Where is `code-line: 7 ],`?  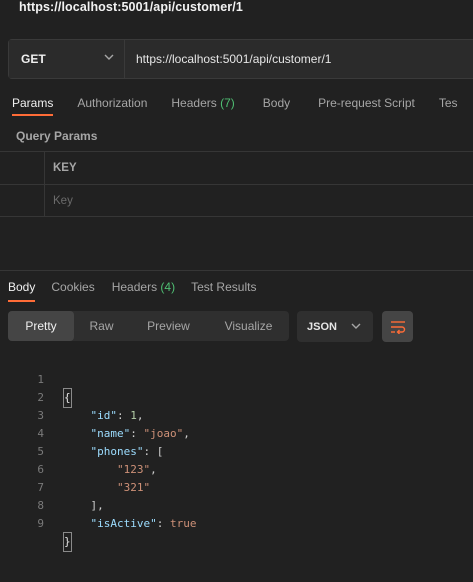 code-line: 7 ], is located at coordinates (236, 486).